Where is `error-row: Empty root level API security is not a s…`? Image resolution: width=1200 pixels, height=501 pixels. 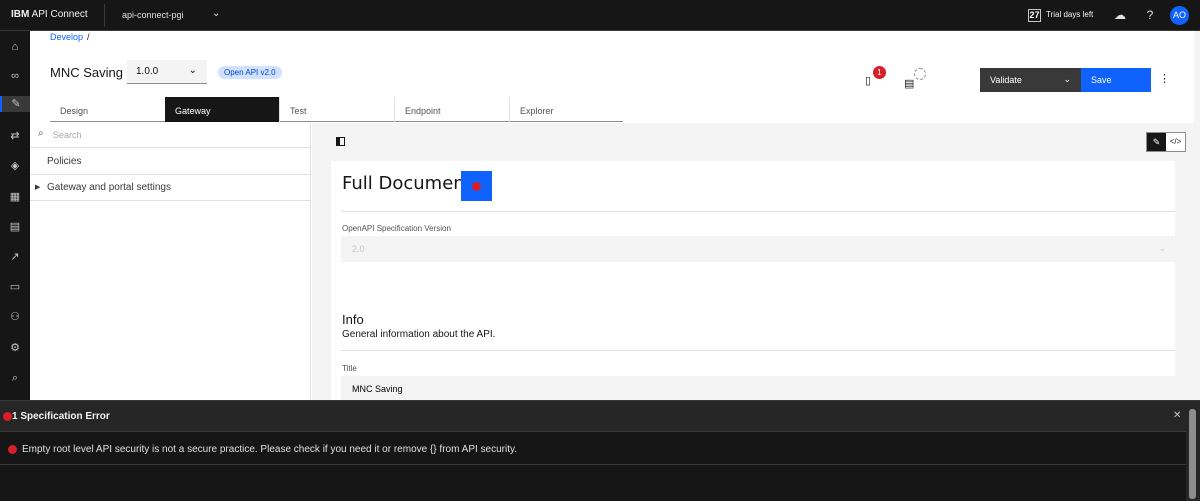
error-row: Empty root level API security is not a s… is located at coordinates (593, 449).